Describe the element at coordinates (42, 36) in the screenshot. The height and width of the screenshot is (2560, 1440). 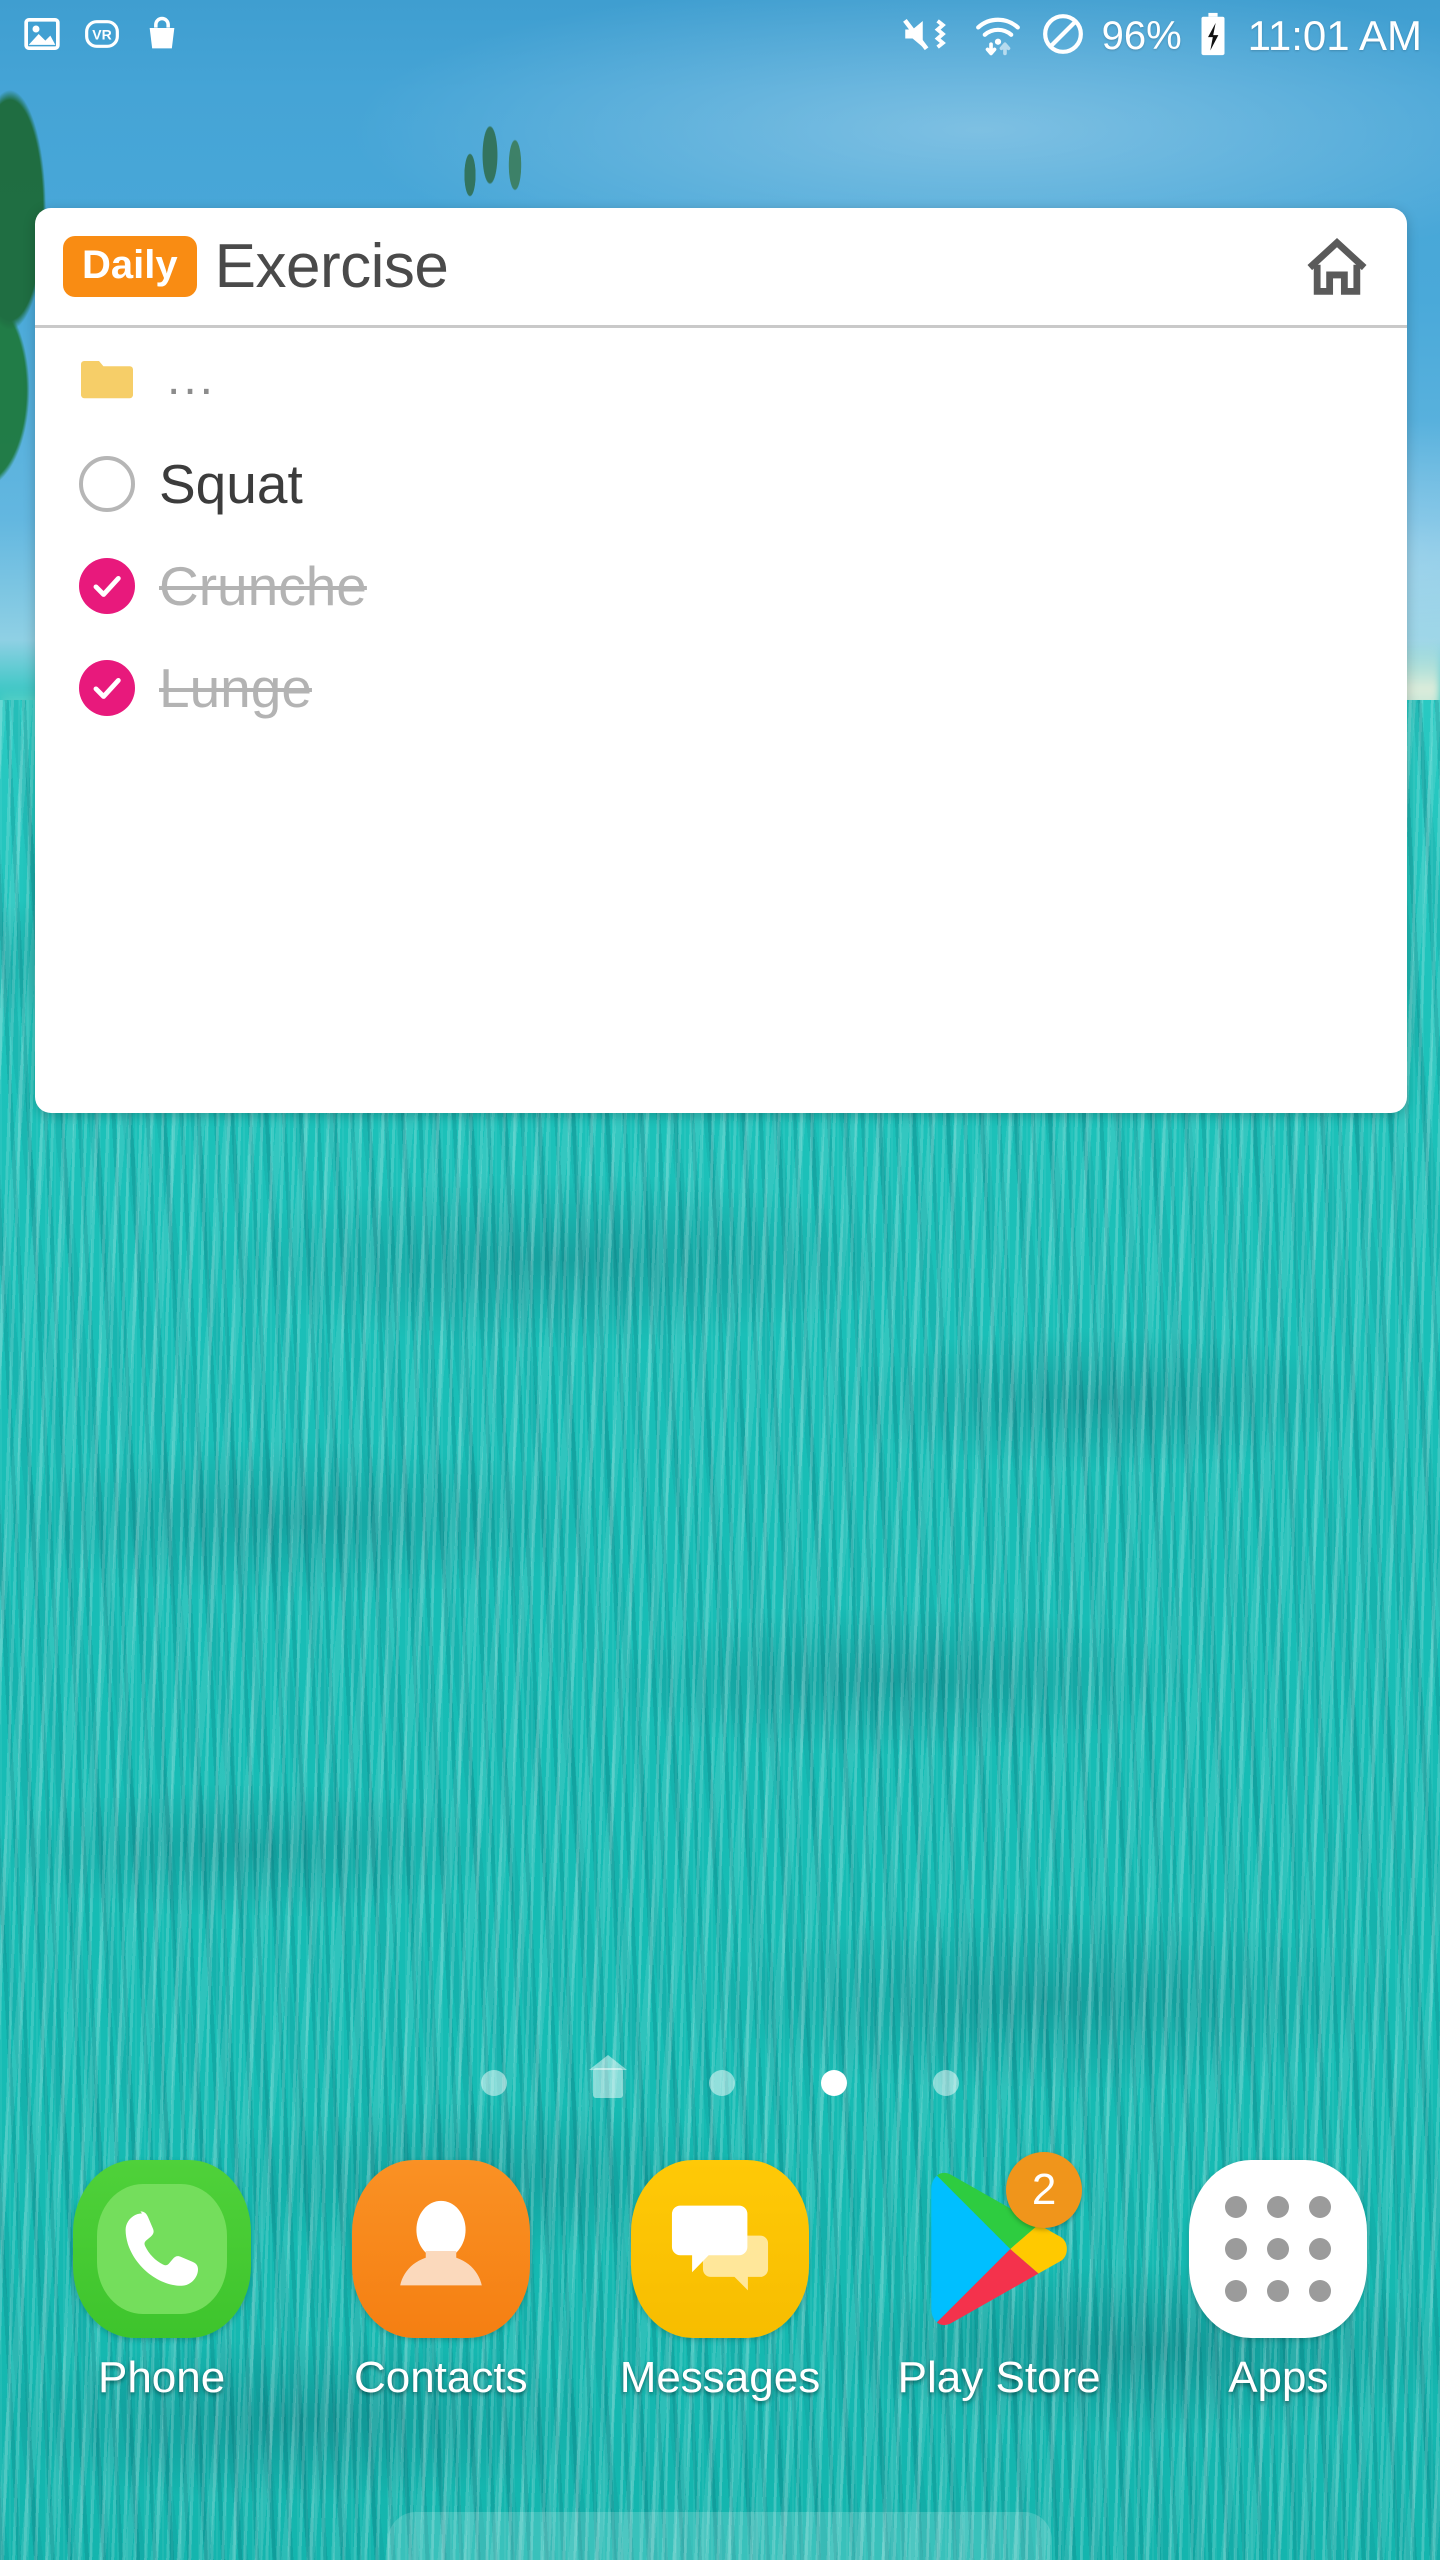
I see `gallery-icon` at that location.